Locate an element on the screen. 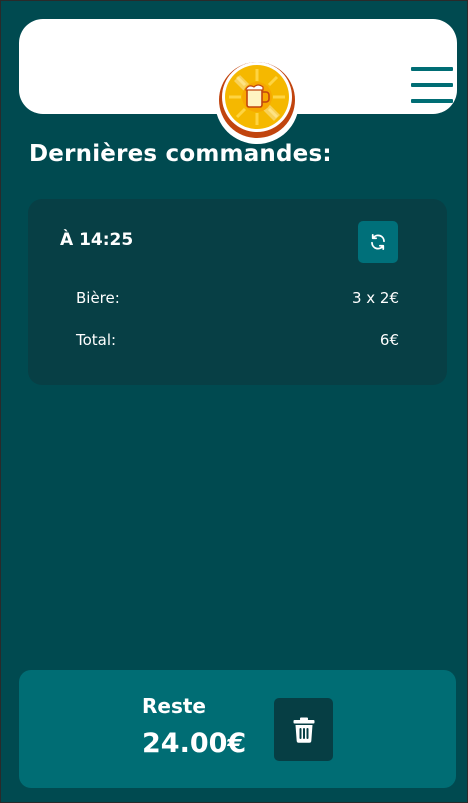 The width and height of the screenshot is (468, 803). balance-label: Reste is located at coordinates (174, 706).